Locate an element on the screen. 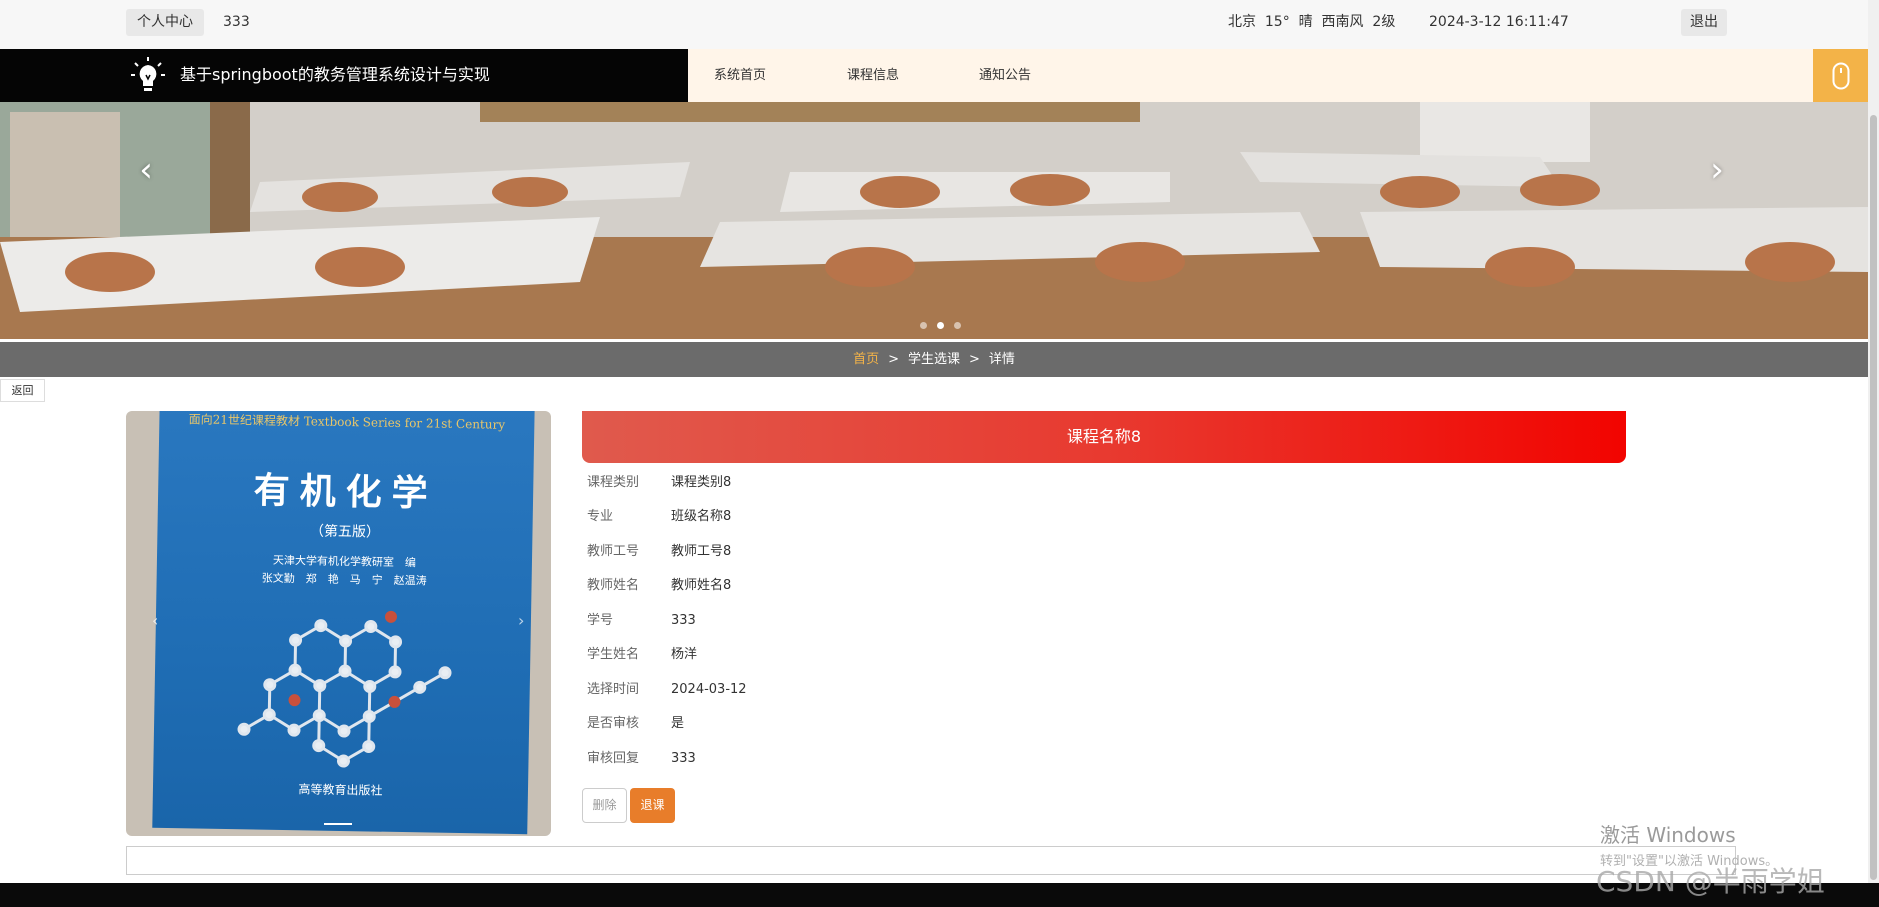 The width and height of the screenshot is (1879, 907). gallery-next-arrow: › is located at coordinates (521, 620).